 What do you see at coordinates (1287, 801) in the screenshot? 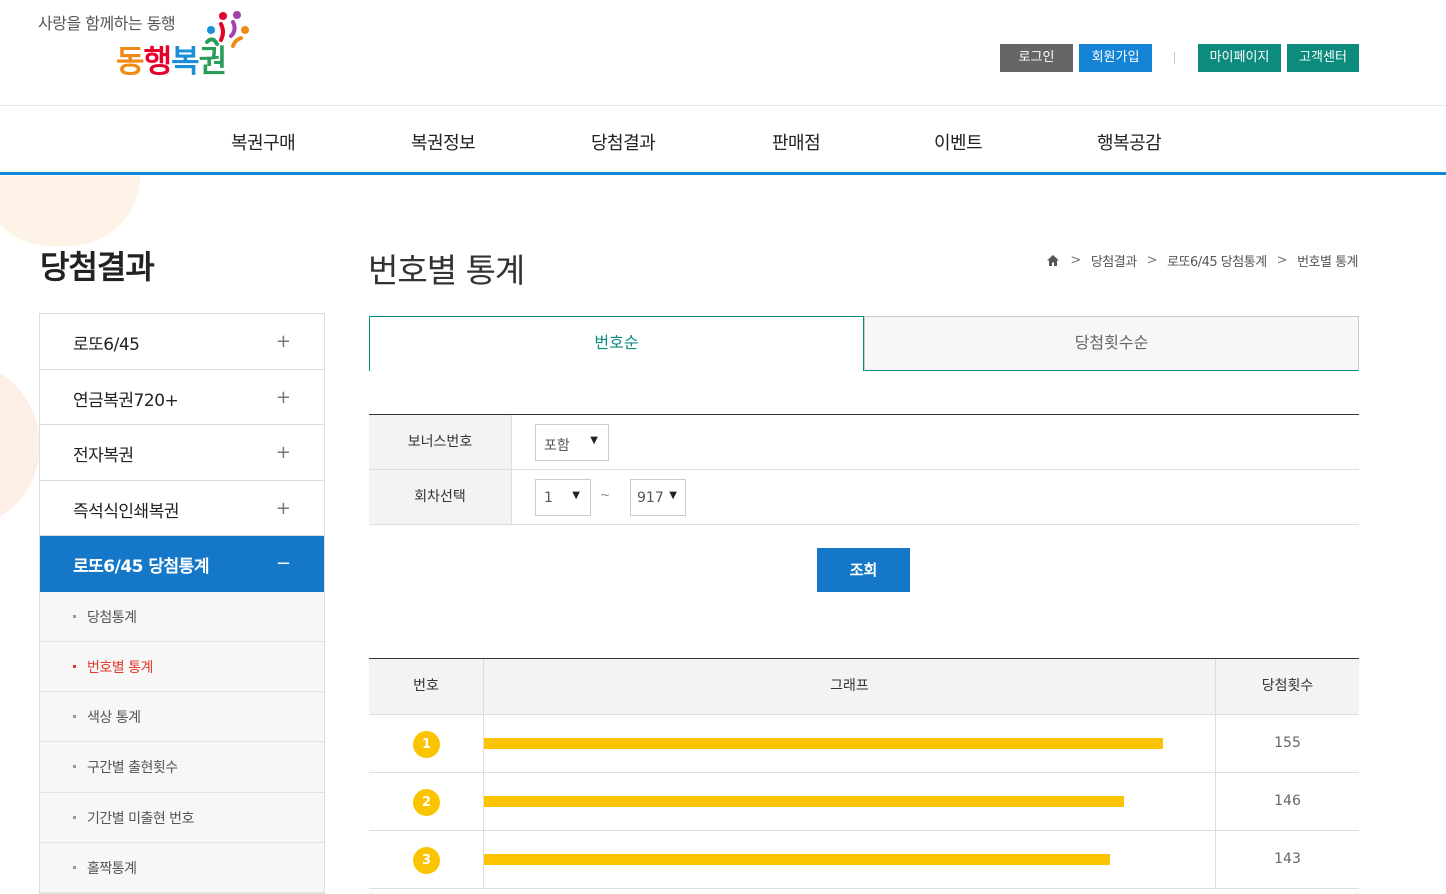
I see `win-count: 146` at bounding box center [1287, 801].